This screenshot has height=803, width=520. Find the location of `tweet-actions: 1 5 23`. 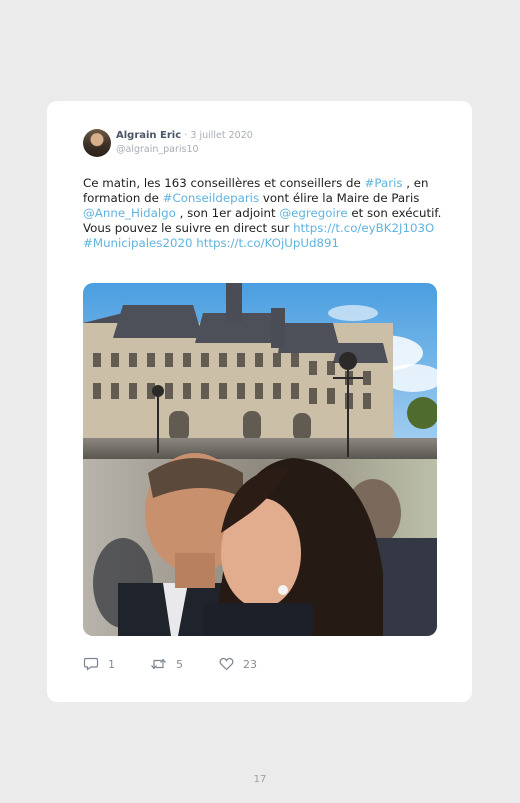

tweet-actions: 1 5 23 is located at coordinates (233, 665).